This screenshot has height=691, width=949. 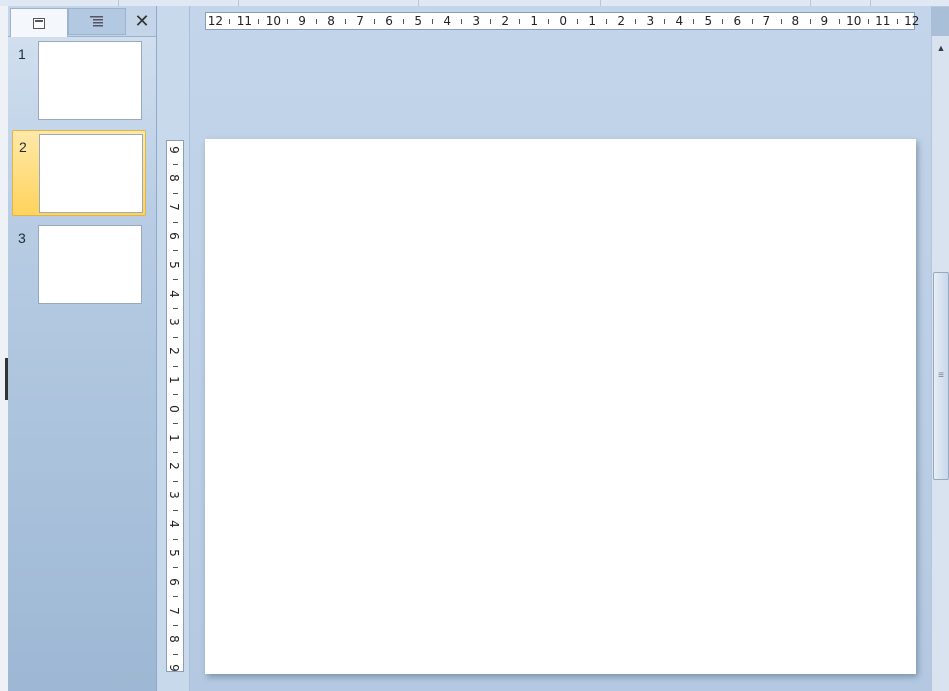 I want to click on slide-thumbnail-1: 1, so click(x=79, y=81).